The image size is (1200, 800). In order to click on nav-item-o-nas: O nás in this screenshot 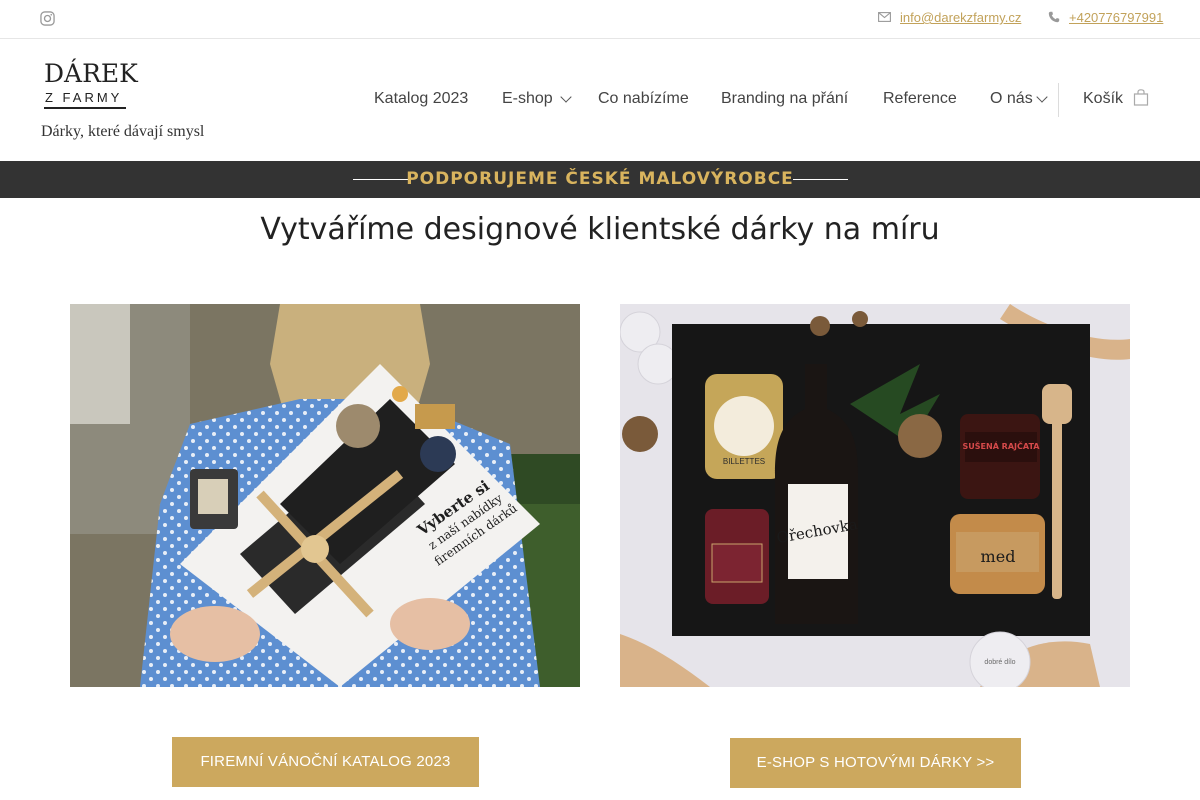, I will do `click(1011, 99)`.